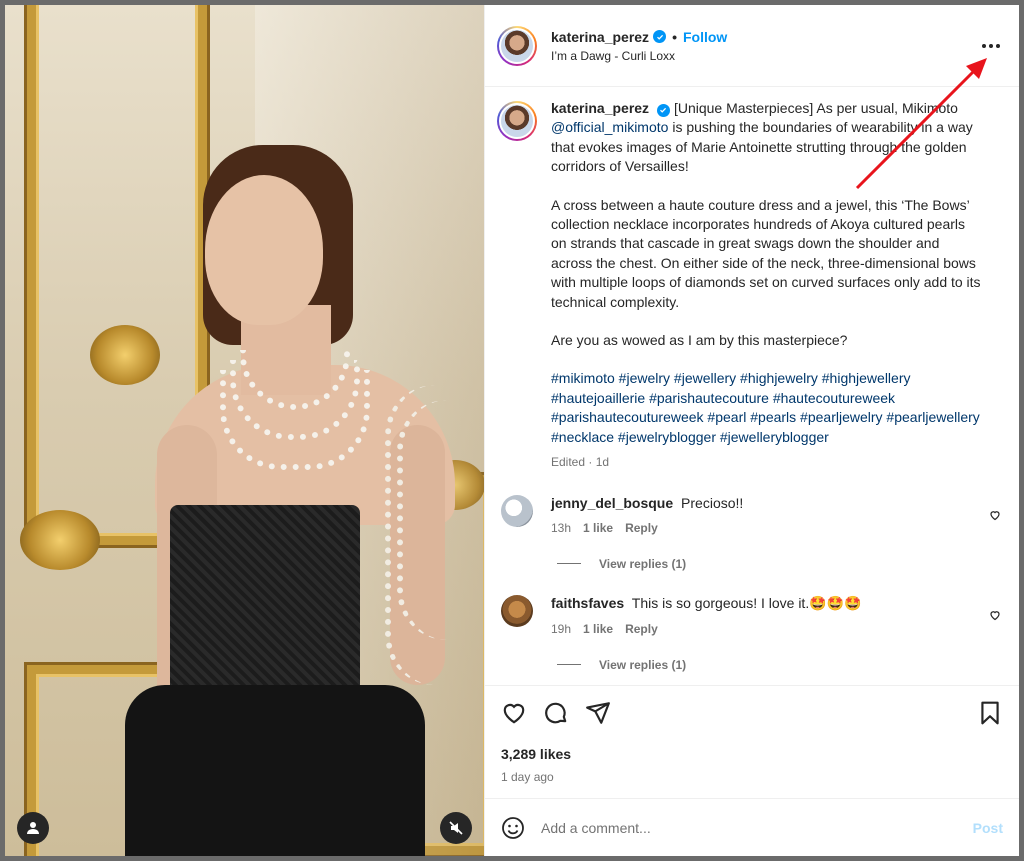 Image resolution: width=1024 pixels, height=861 pixels. I want to click on author-avatar, so click(517, 45).